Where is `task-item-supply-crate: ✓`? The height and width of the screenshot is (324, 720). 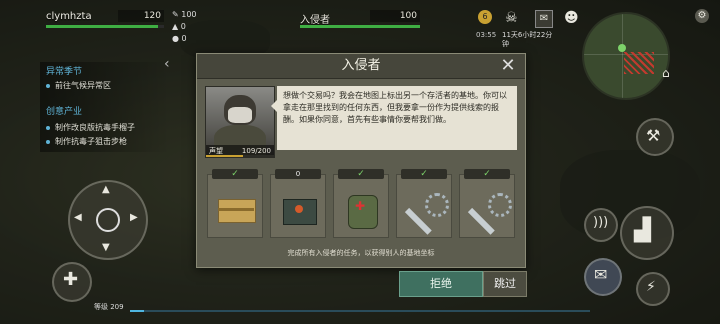
task-item-supply-crate: ✓ is located at coordinates (235, 203).